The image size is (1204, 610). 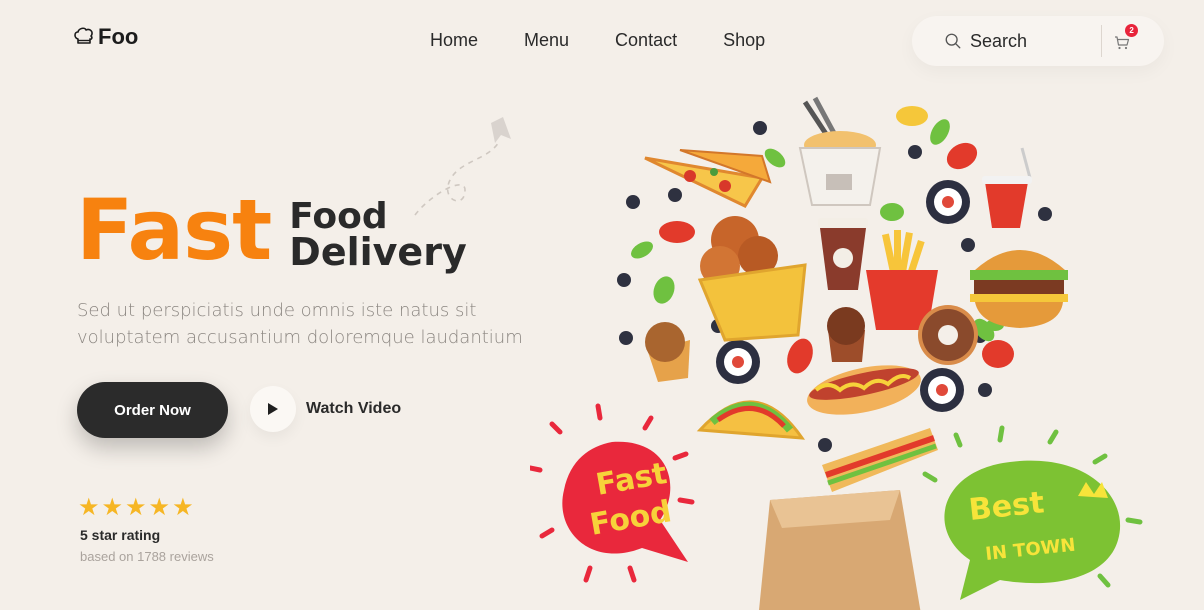 What do you see at coordinates (998, 41) in the screenshot?
I see `search-label: Search` at bounding box center [998, 41].